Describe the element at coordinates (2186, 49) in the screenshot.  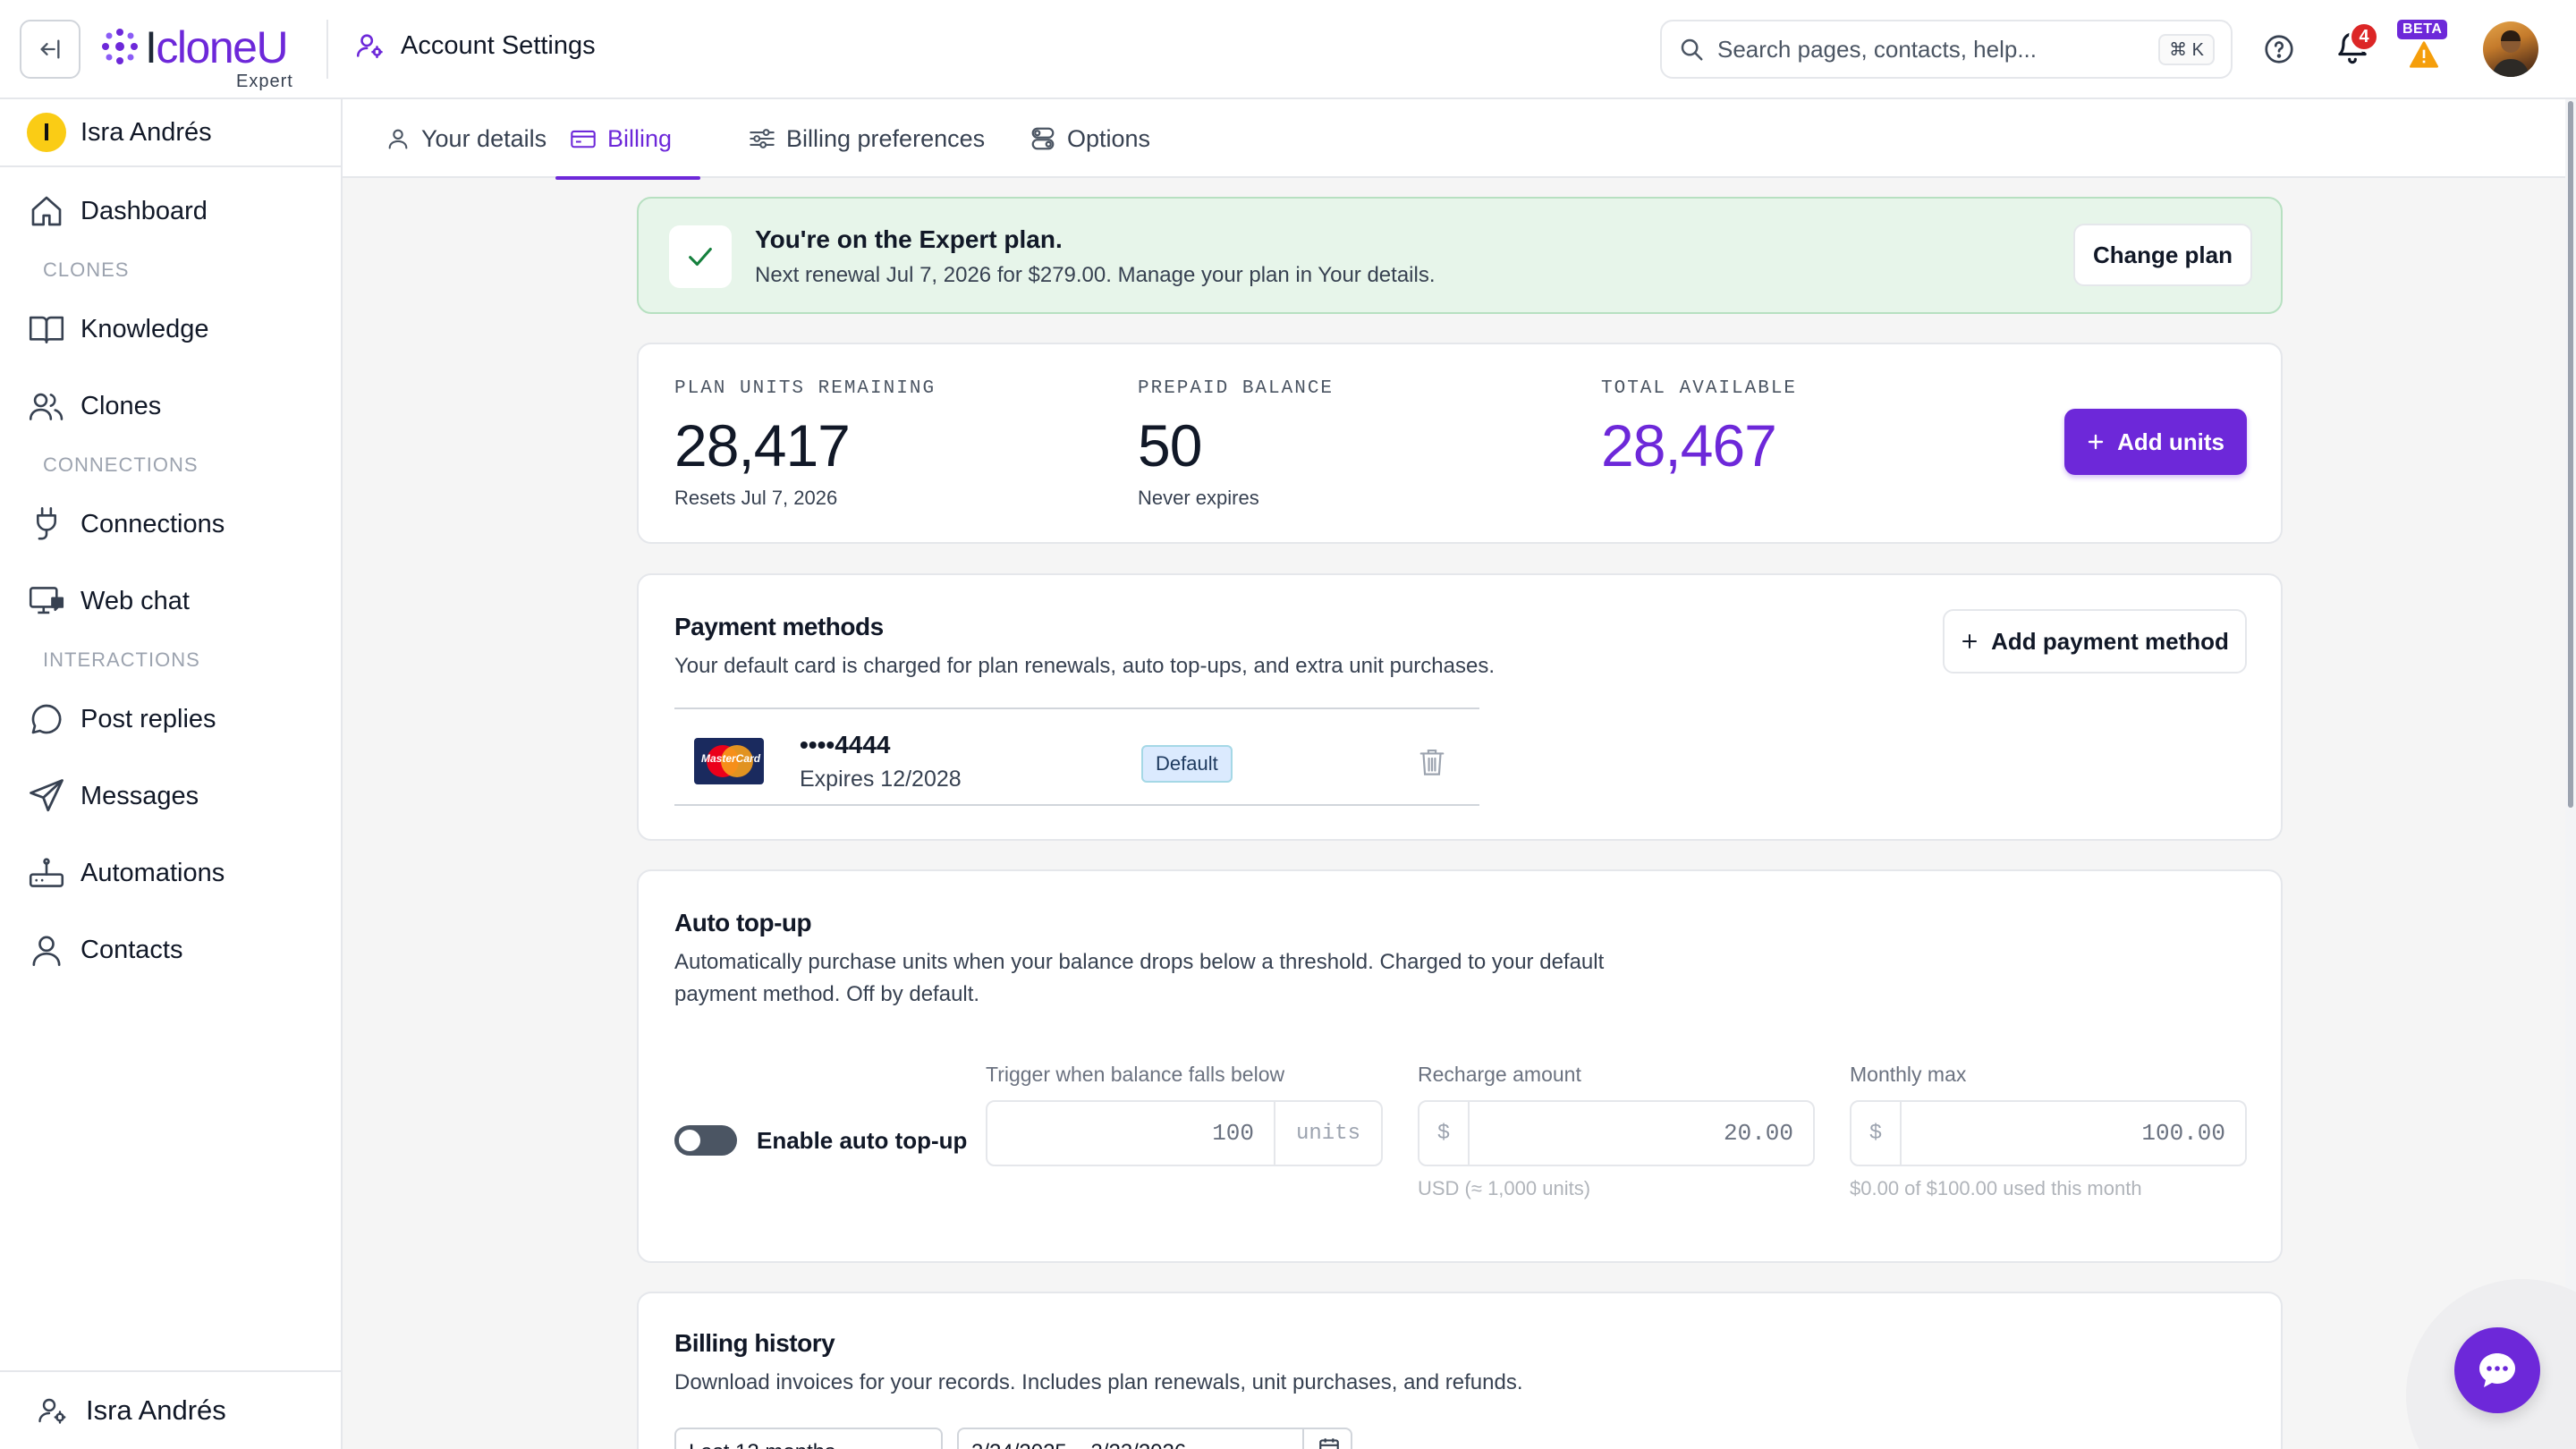
I see `search-shortcut-hint: ⌘ K` at that location.